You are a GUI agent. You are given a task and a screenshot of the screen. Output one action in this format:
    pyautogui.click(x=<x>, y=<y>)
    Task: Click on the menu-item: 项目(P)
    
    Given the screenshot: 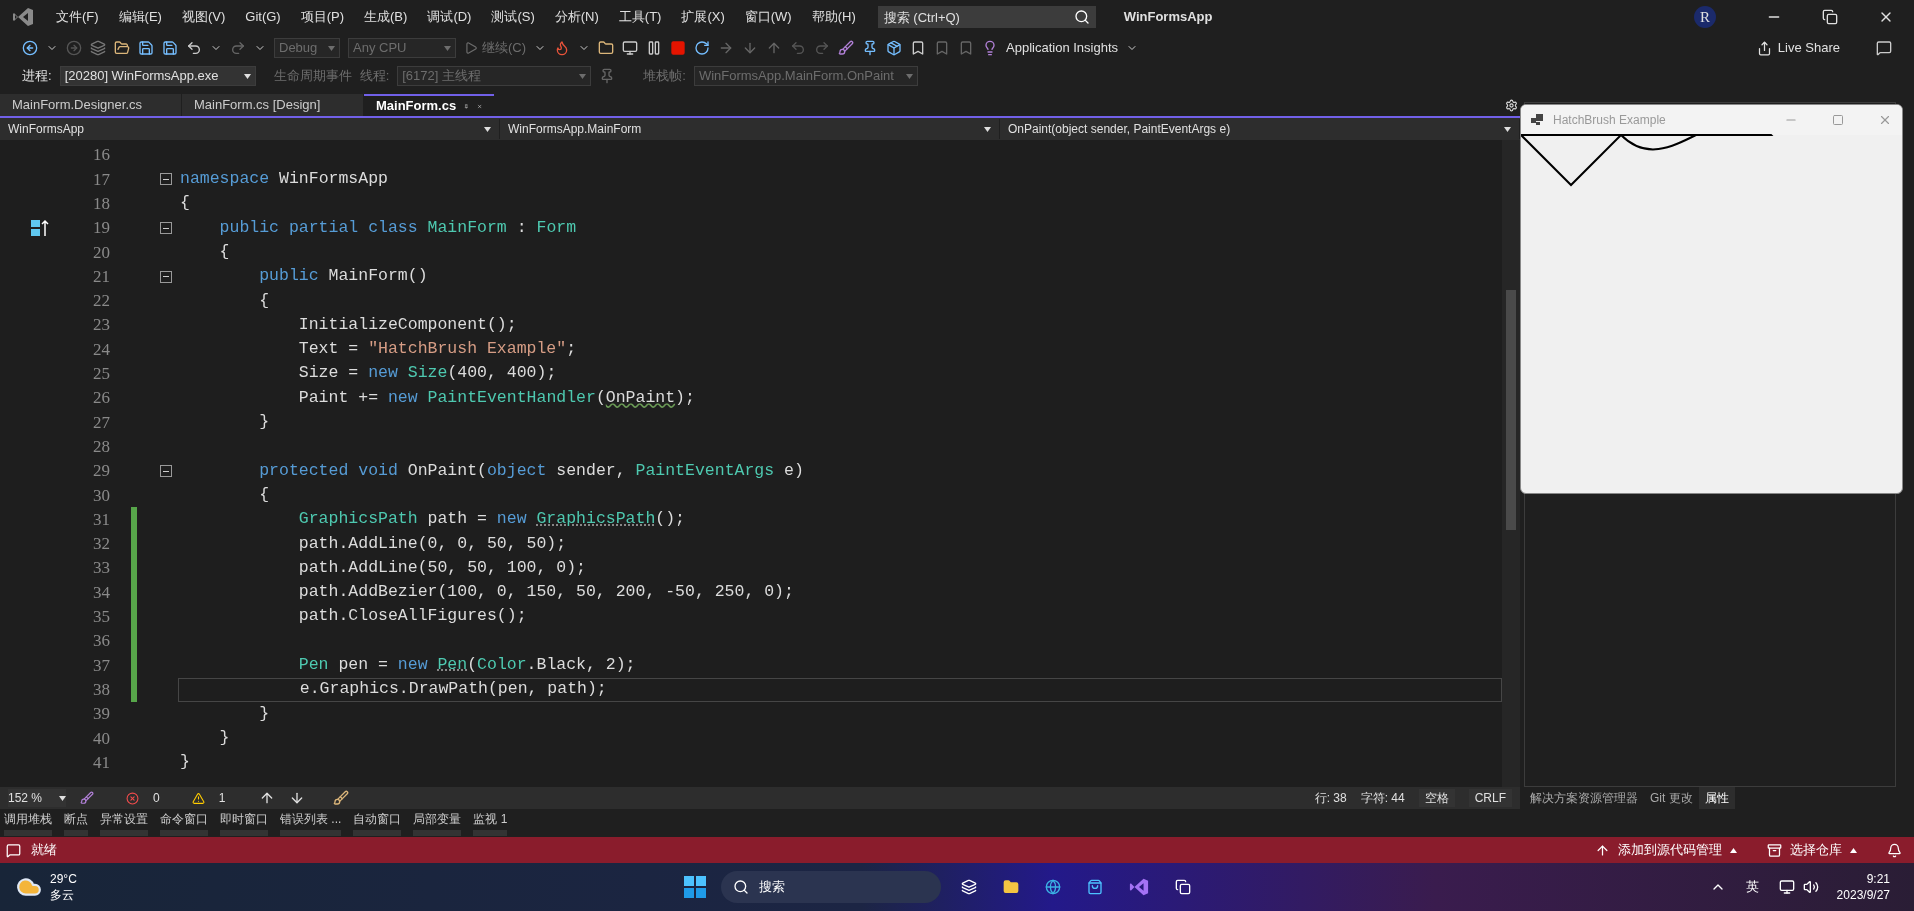 What is the action you would take?
    pyautogui.click(x=322, y=17)
    